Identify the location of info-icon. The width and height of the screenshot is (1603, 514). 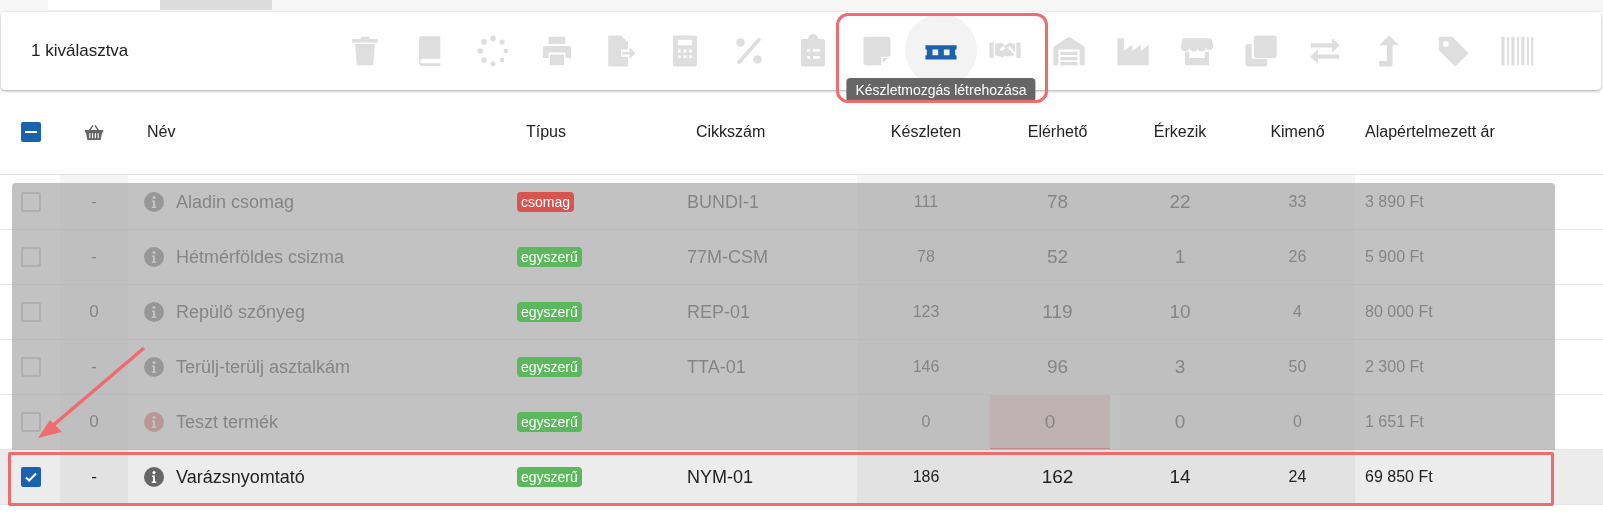
(154, 477).